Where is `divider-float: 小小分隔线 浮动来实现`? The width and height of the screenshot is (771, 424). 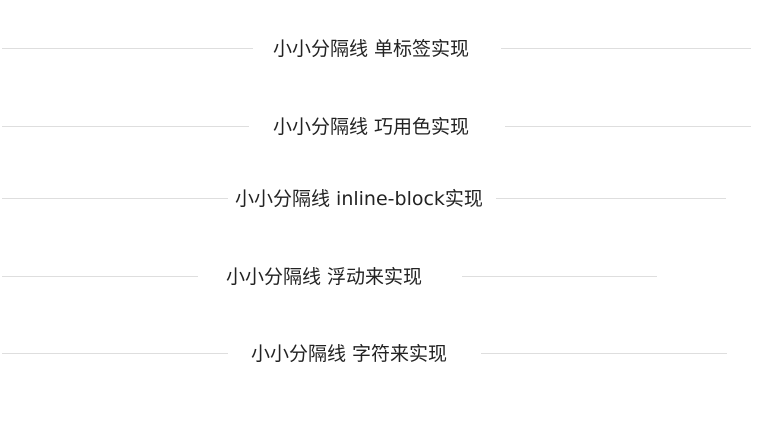 divider-float: 小小分隔线 浮动来实现 is located at coordinates (385, 277).